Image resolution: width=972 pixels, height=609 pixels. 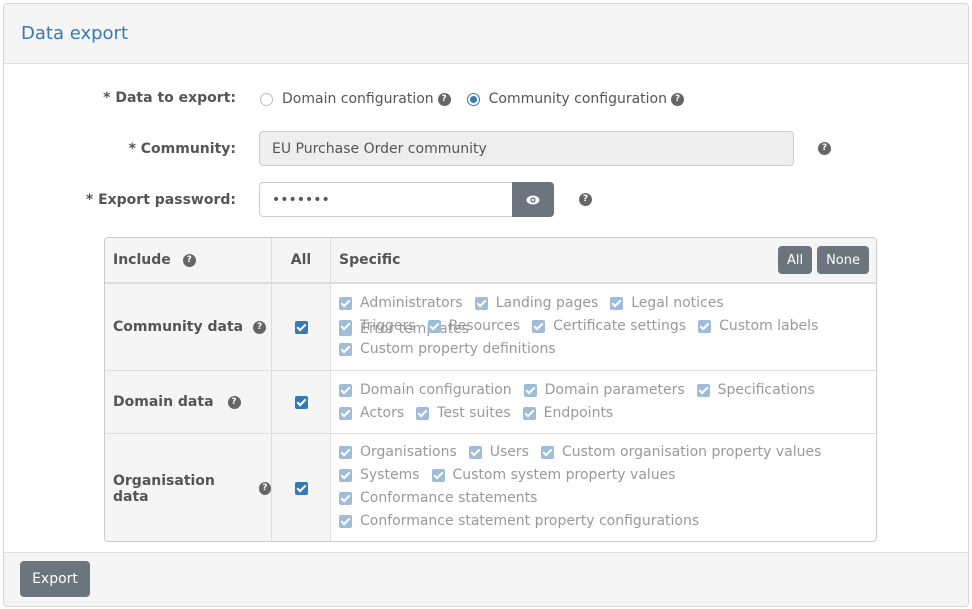 I want to click on option-item: Conformance statements, so click(x=438, y=498).